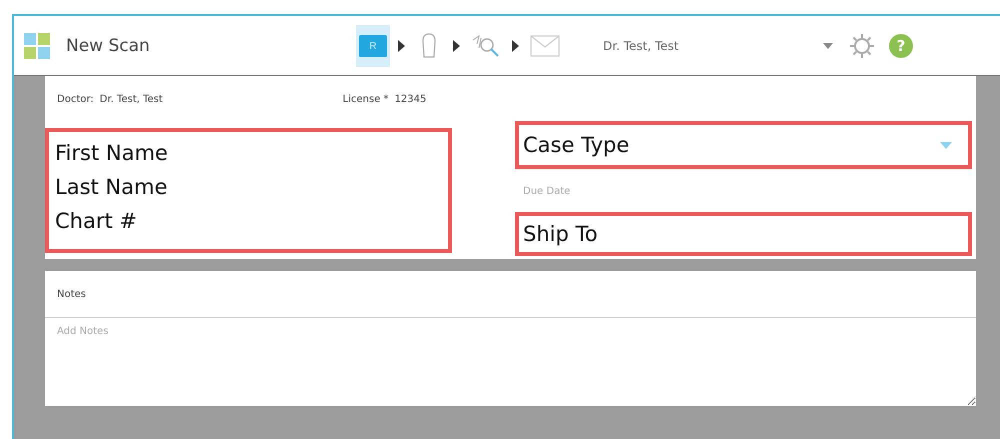 This screenshot has height=439, width=1000. What do you see at coordinates (108, 46) in the screenshot?
I see `window-title: New Scan` at bounding box center [108, 46].